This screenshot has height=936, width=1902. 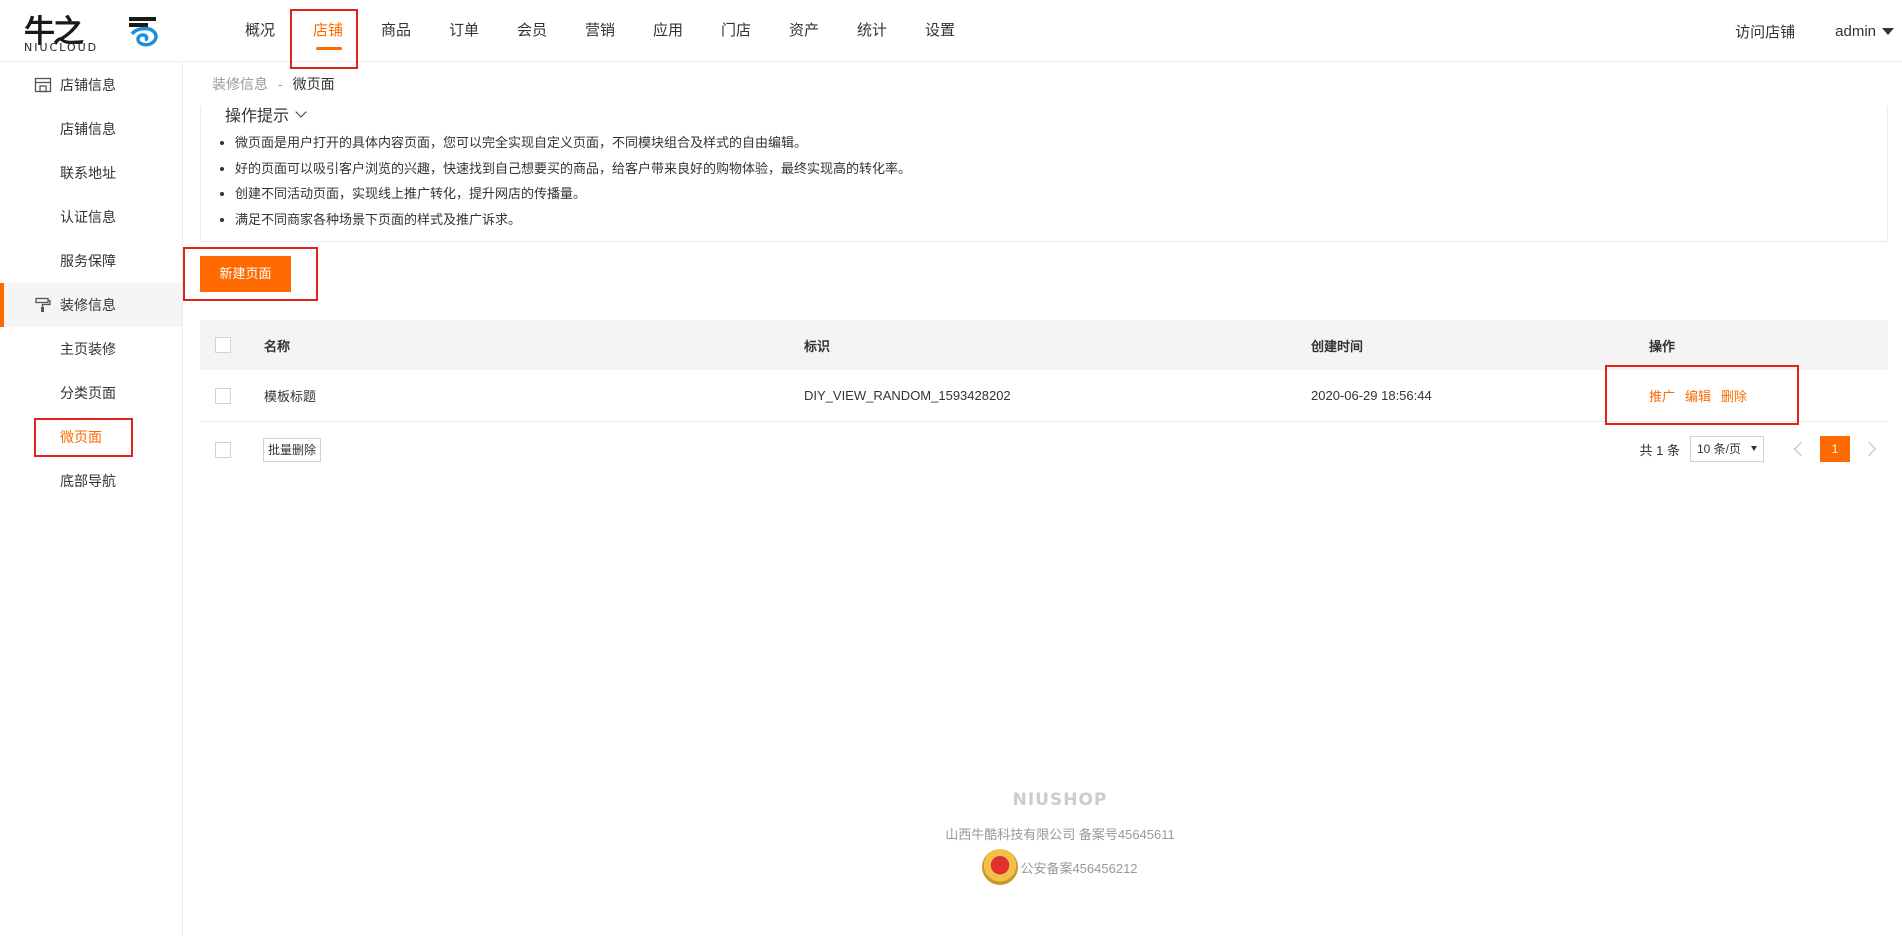 What do you see at coordinates (804, 31) in the screenshot?
I see `nav-assets: 资产` at bounding box center [804, 31].